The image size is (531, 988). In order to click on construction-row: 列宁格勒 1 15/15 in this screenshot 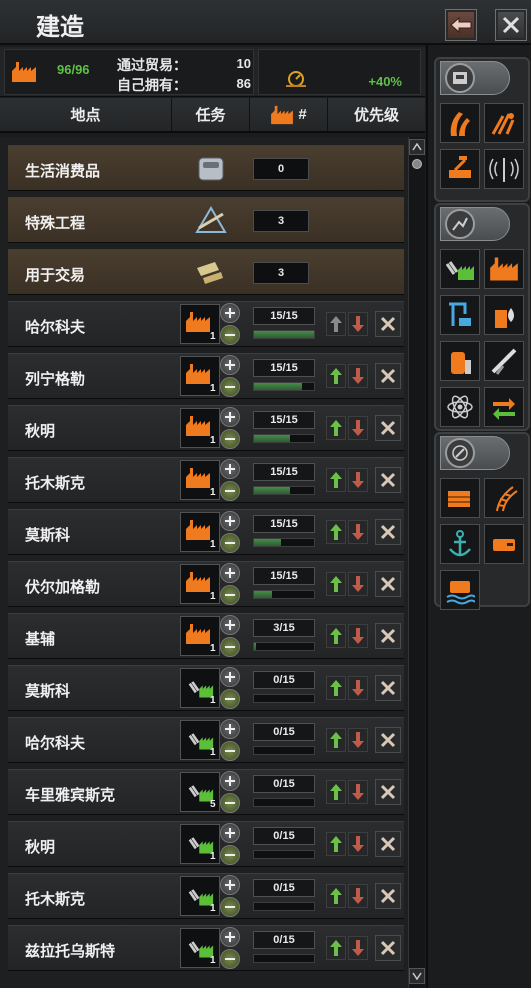, I will do `click(206, 376)`.